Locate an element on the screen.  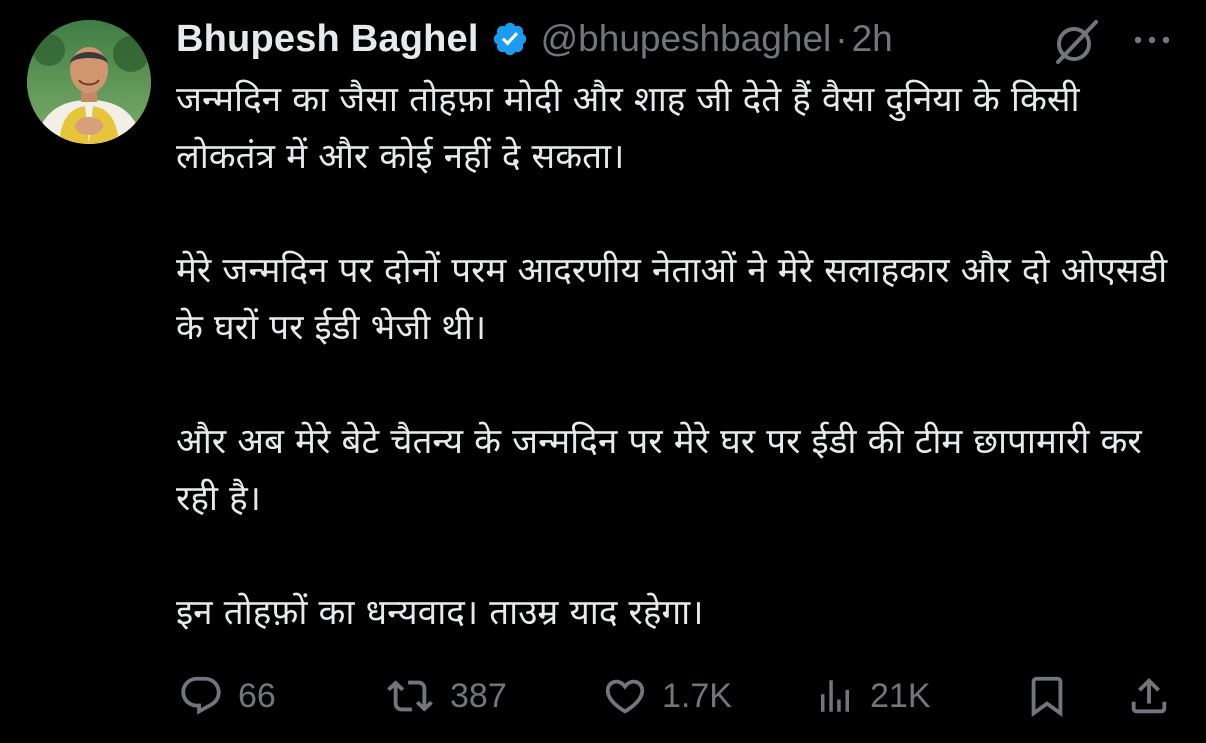
like-button: 1.7K is located at coordinates (667, 696).